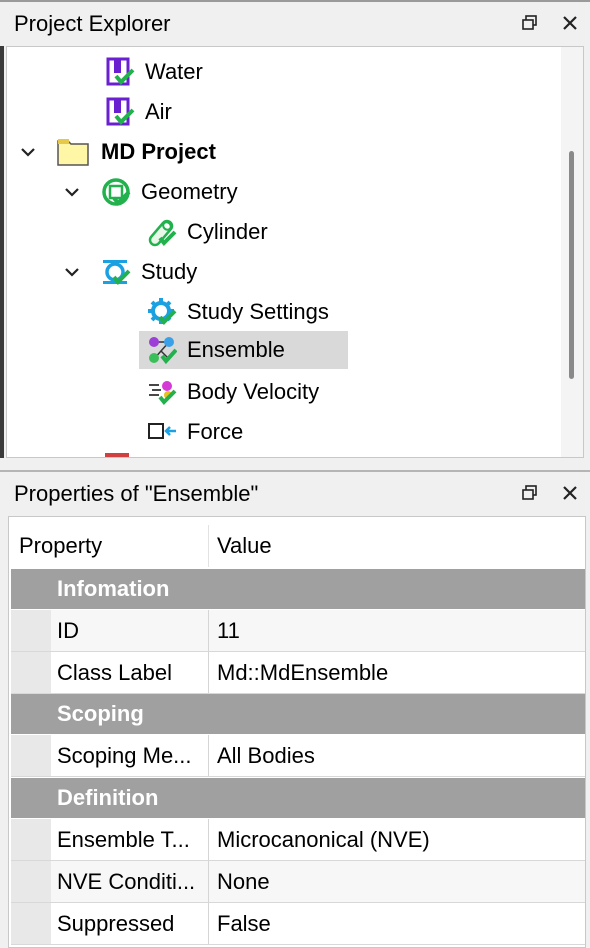 Image resolution: width=590 pixels, height=948 pixels. I want to click on tree-item-cylinder: Cylinder, so click(207, 232).